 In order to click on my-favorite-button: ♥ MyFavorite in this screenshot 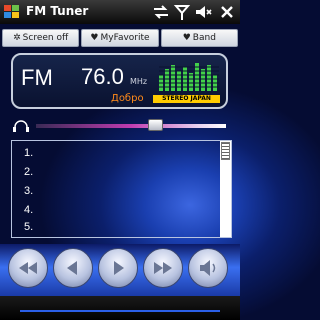, I will do `click(120, 38)`.